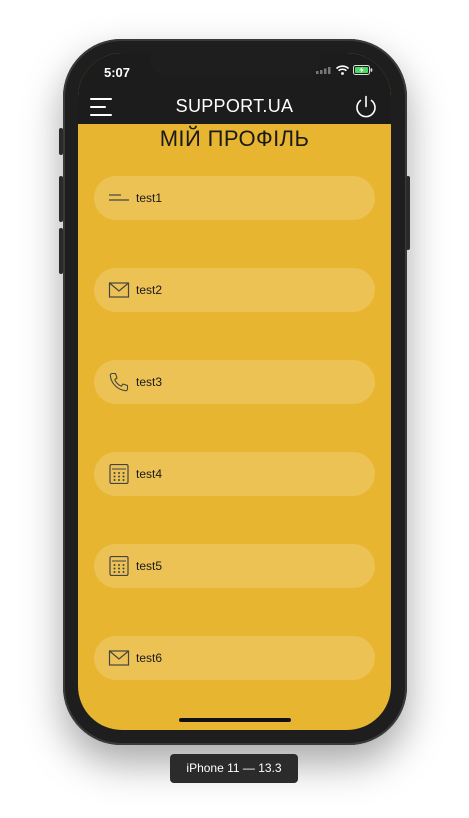  I want to click on app-header: SUPPORT.UA, so click(234, 107).